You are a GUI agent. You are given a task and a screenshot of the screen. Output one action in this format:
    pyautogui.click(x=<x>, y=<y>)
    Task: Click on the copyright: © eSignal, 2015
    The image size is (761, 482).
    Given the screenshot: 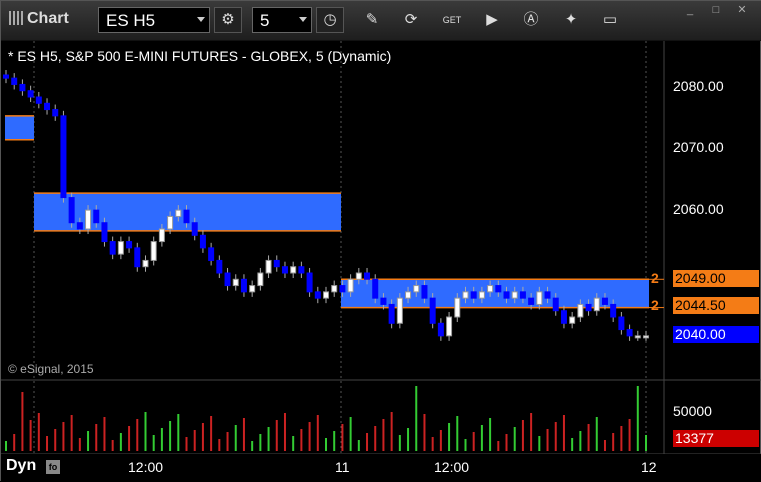 What is the action you would take?
    pyautogui.click(x=51, y=369)
    